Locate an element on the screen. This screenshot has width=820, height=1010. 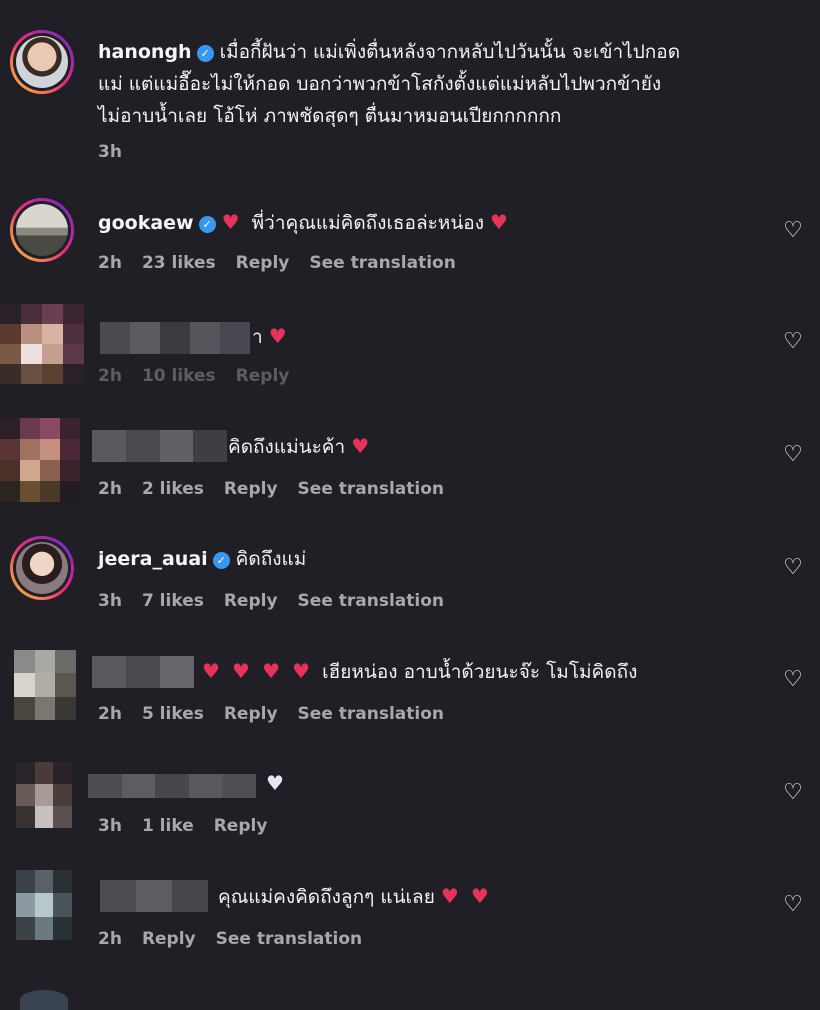
comment-text: พี่ว่าคุณแม่คิดถึงเธอล่ะหน่อง is located at coordinates (367, 223).